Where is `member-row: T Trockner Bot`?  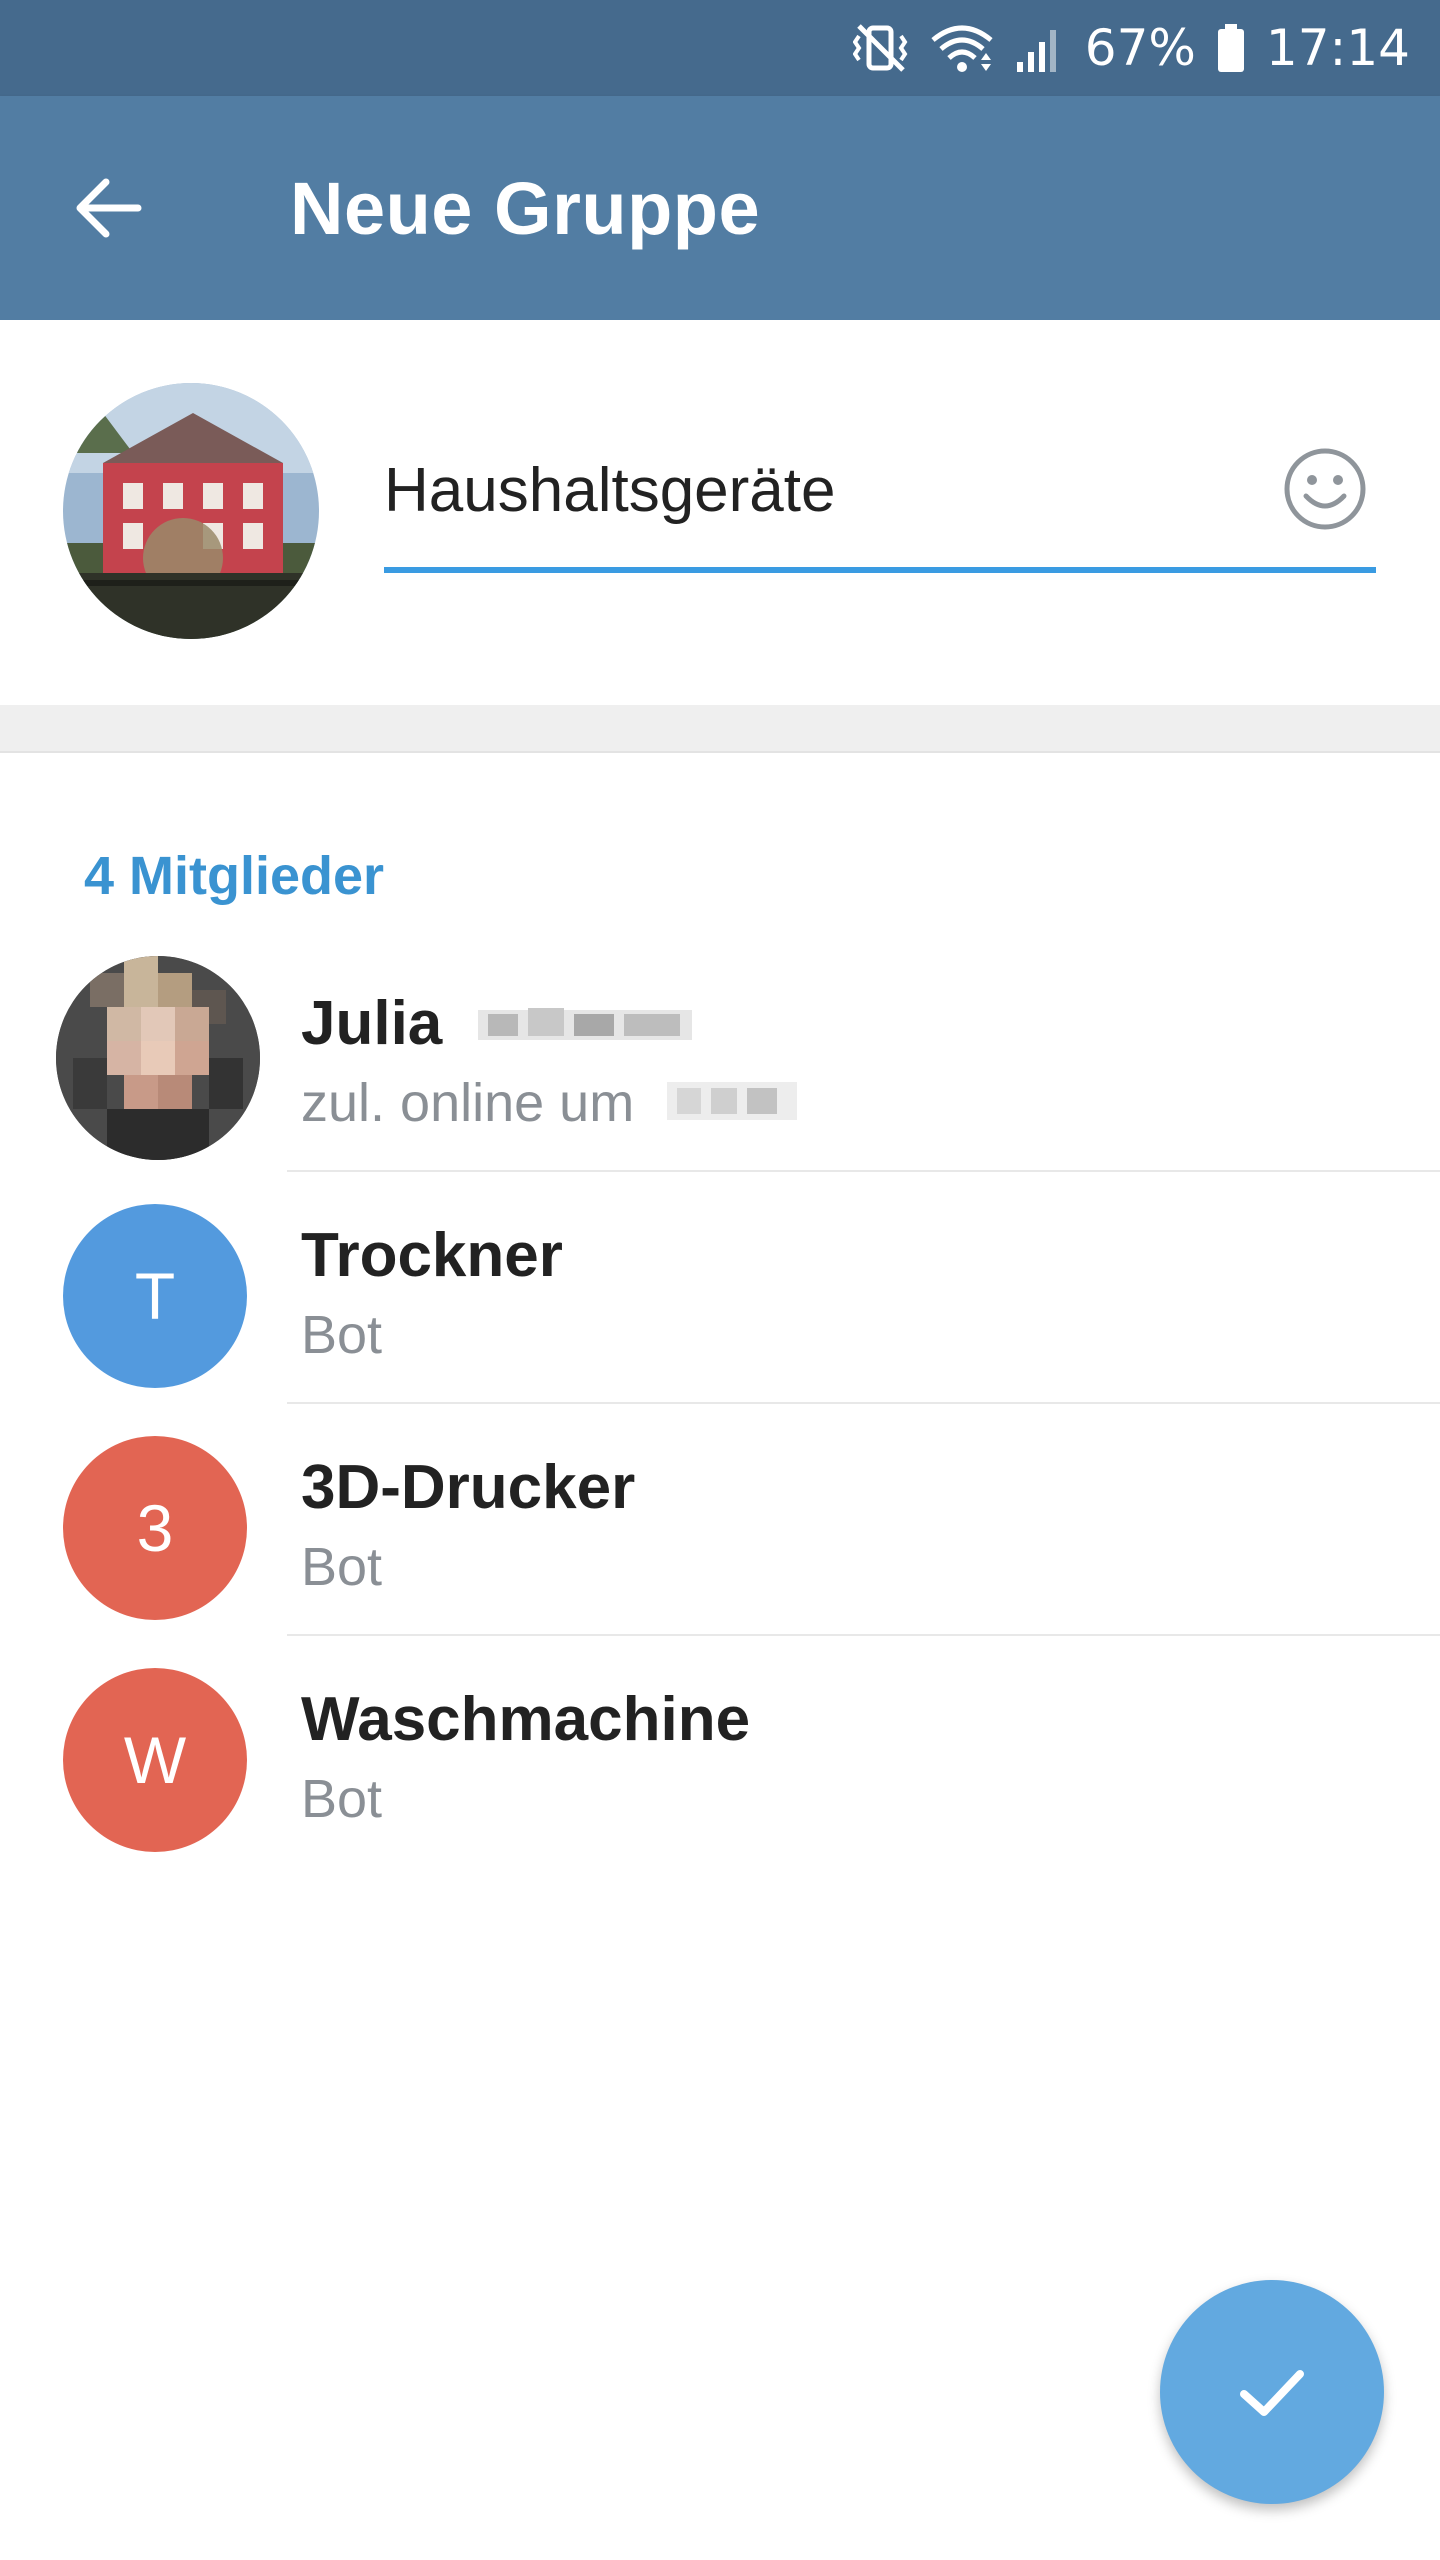
member-row: T Trockner Bot is located at coordinates (720, 1288).